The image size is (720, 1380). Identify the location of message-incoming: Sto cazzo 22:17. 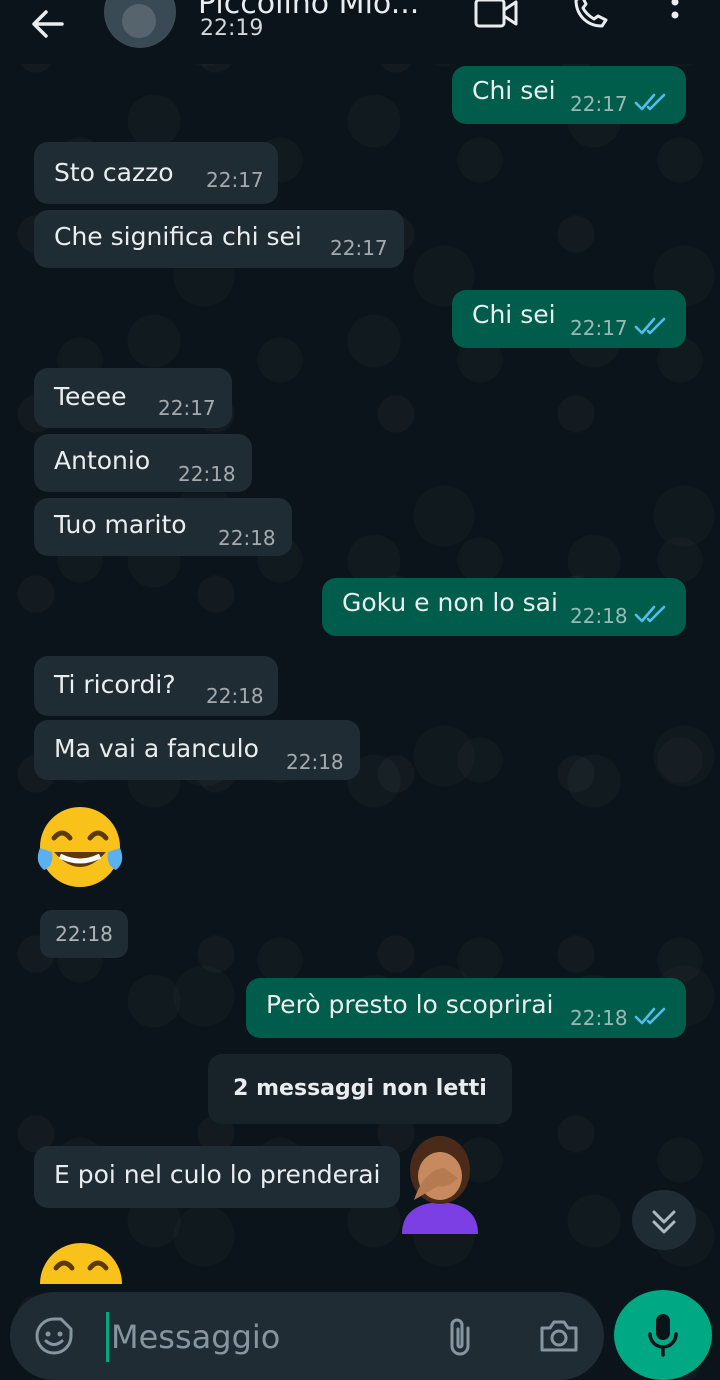
(156, 173).